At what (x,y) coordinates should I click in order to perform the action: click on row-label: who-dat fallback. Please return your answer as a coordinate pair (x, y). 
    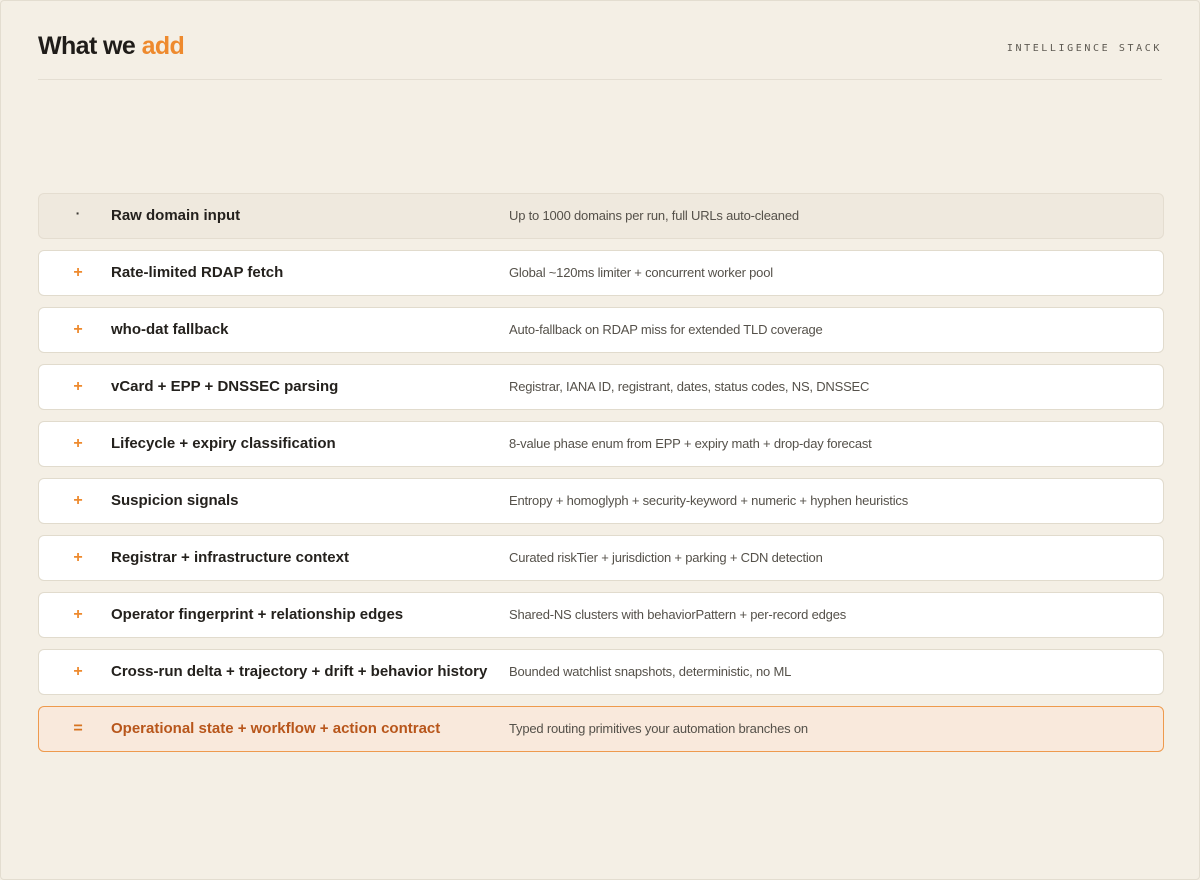
    Looking at the image, I should click on (170, 329).